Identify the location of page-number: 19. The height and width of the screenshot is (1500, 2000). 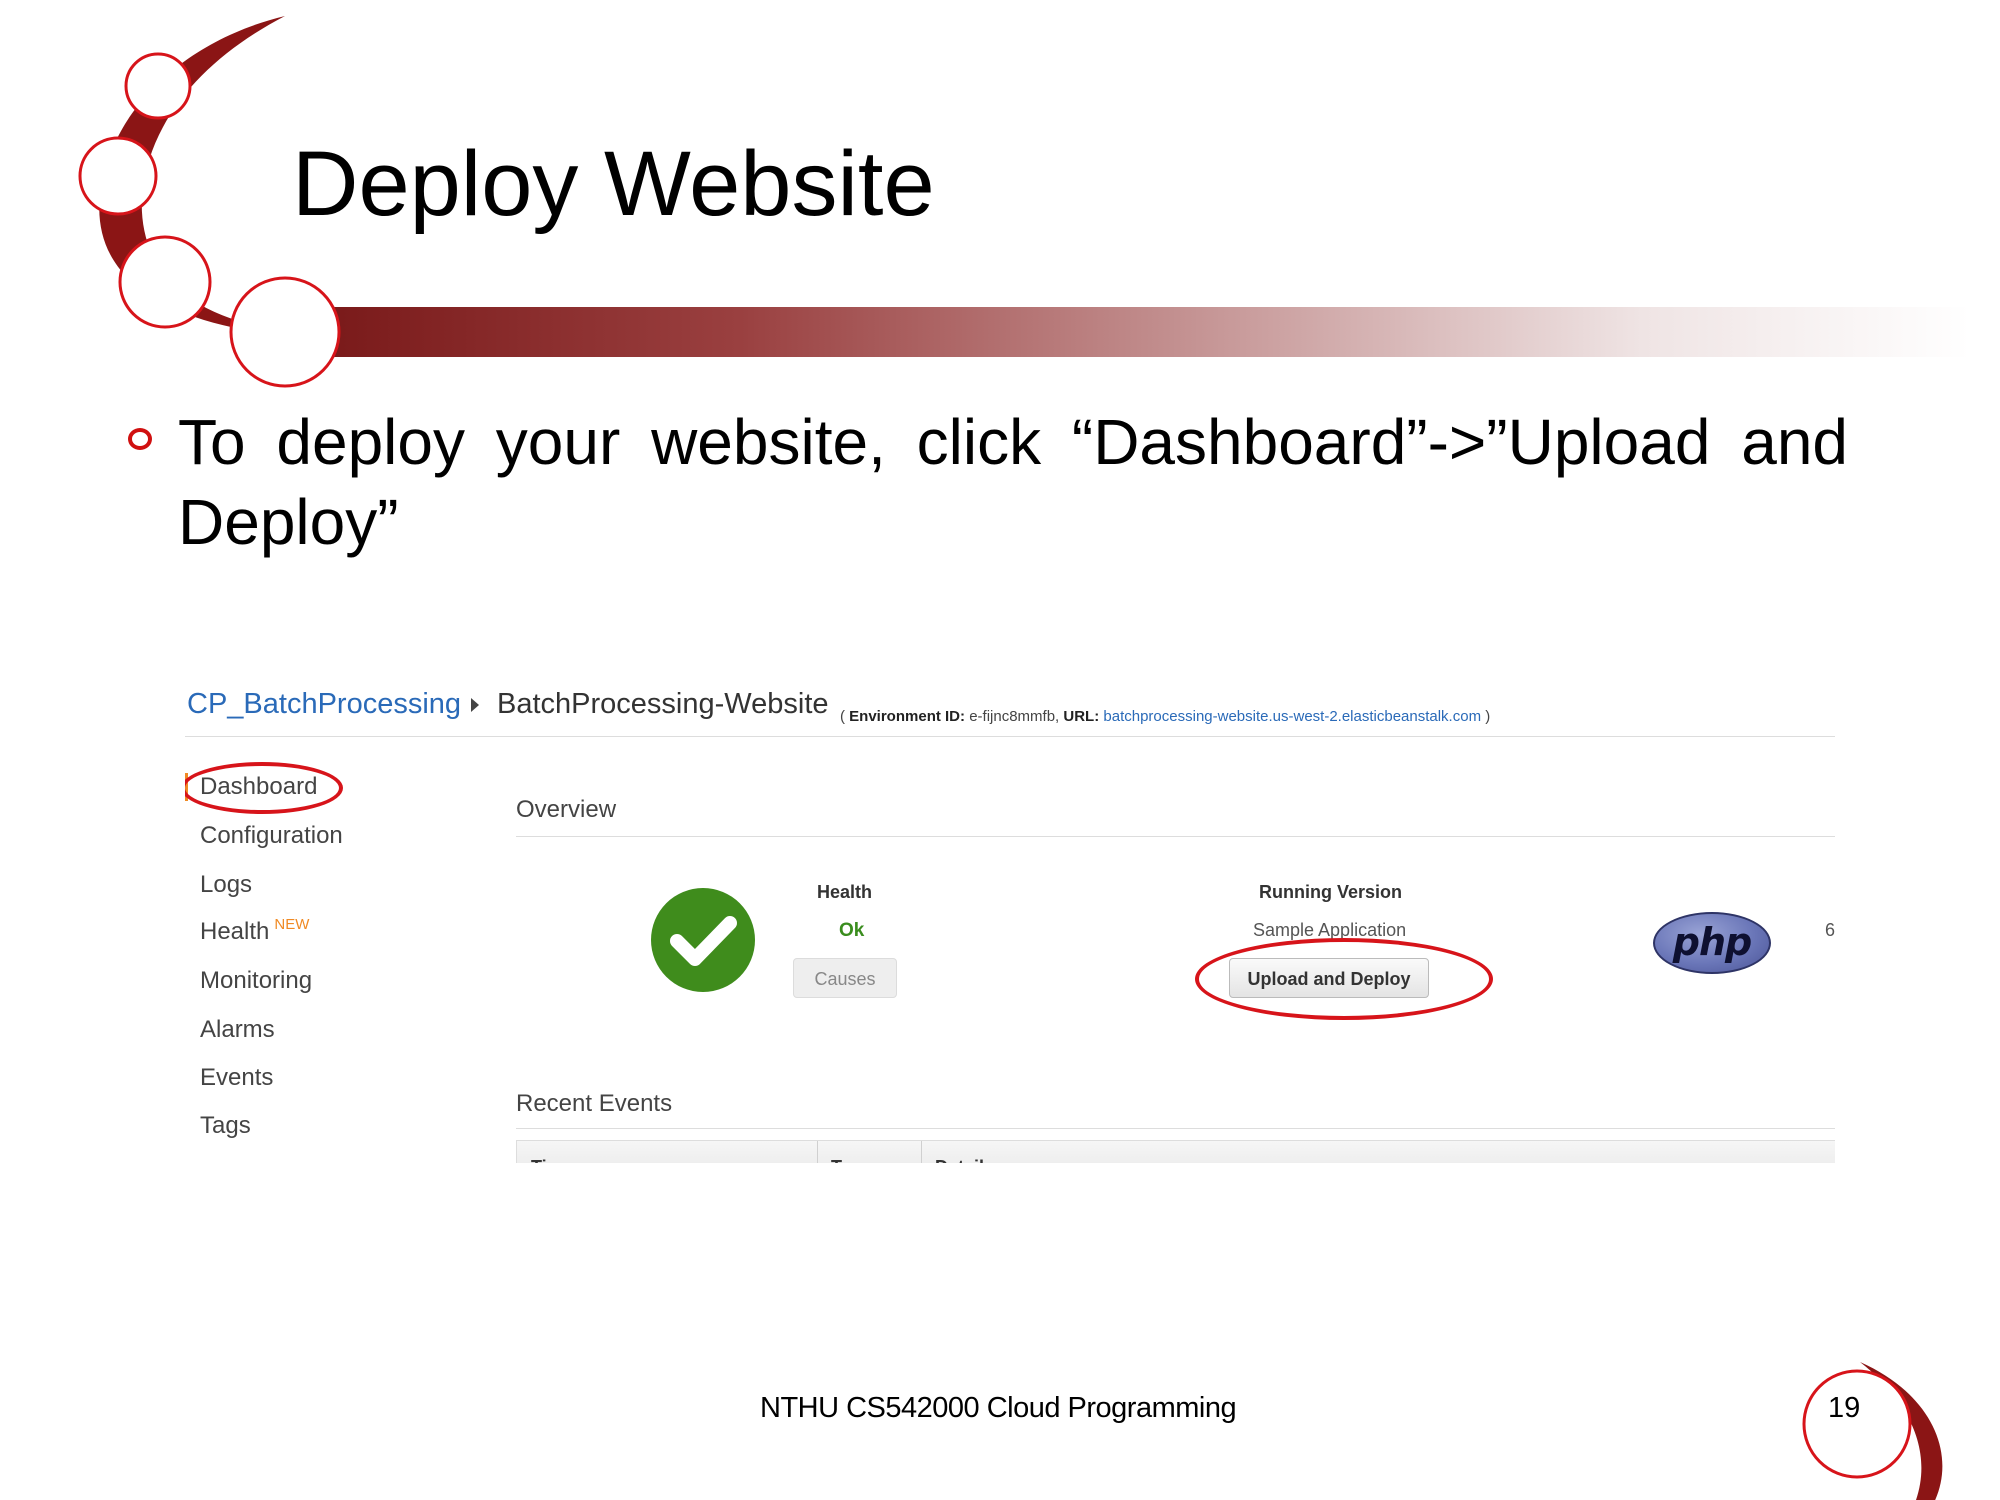
(1844, 1408).